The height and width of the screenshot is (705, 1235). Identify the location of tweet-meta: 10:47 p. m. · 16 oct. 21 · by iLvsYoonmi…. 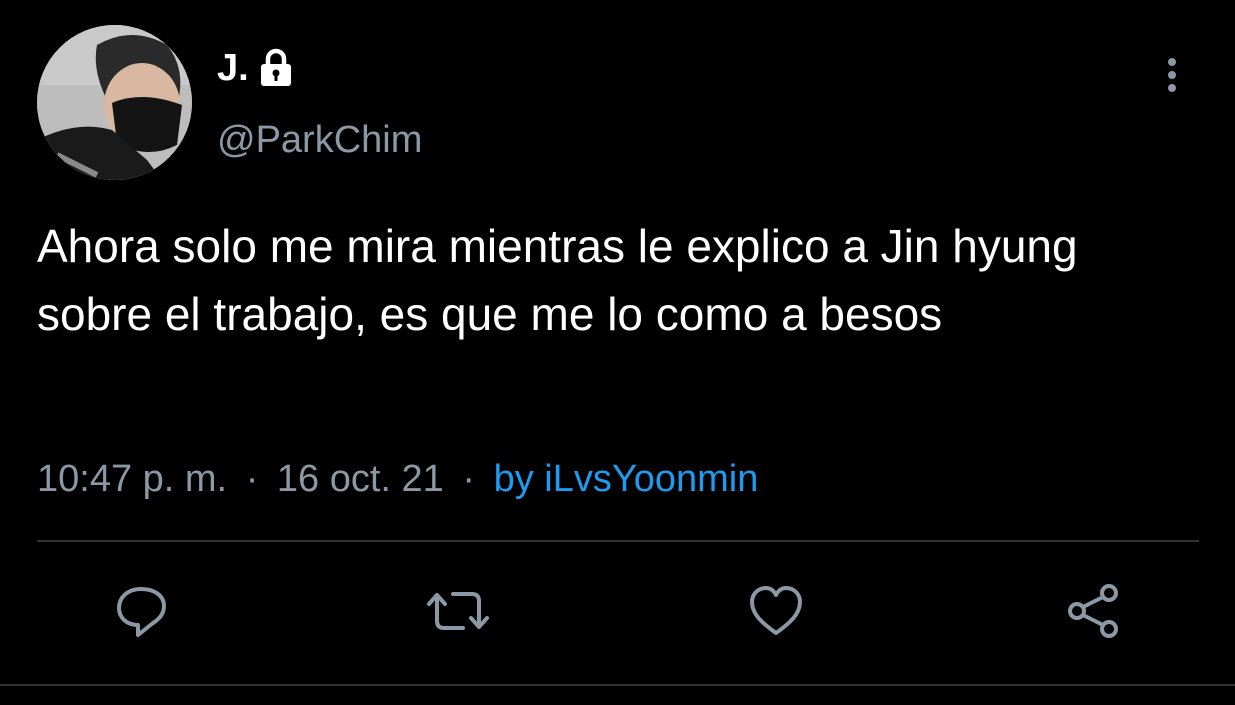
(397, 479).